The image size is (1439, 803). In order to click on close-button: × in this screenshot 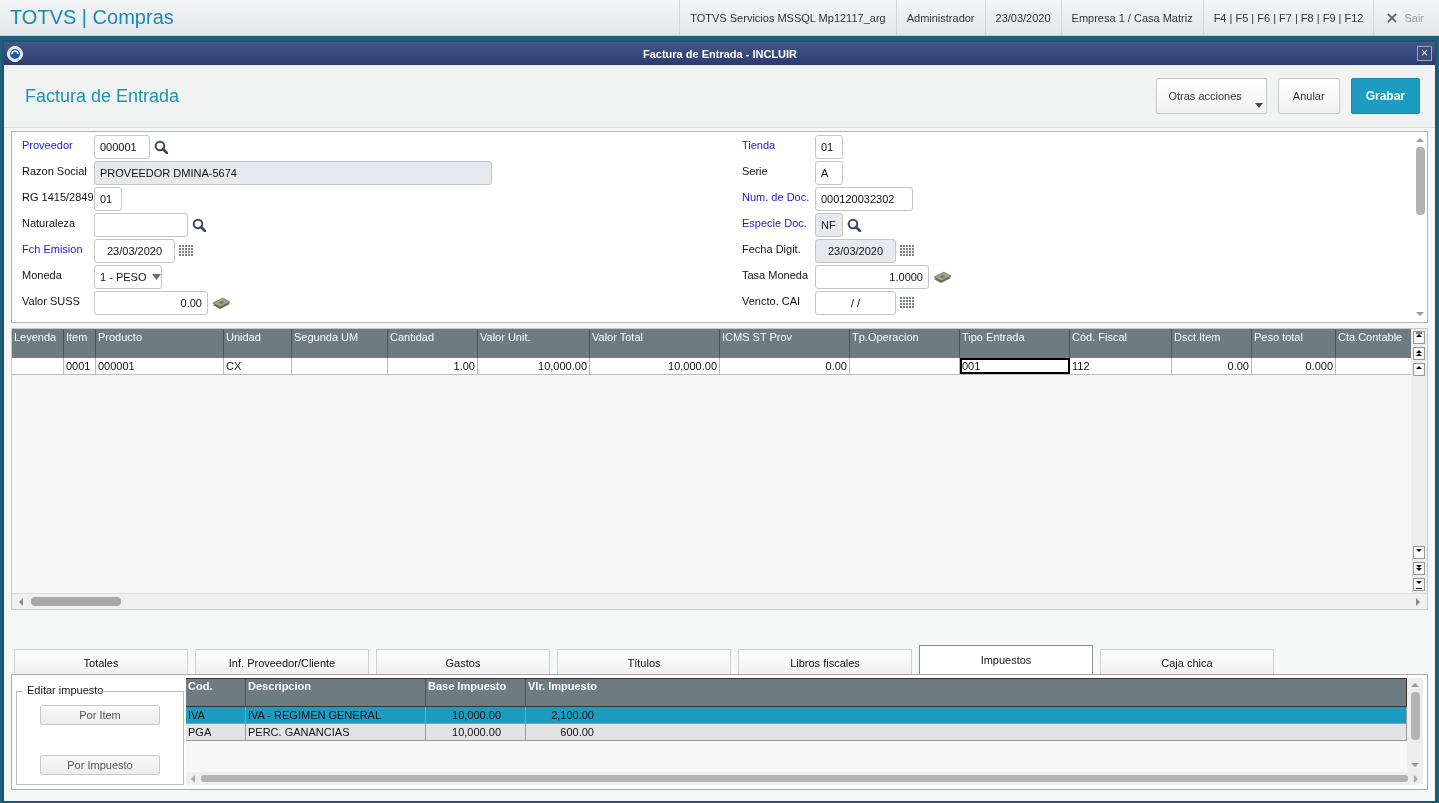, I will do `click(1424, 53)`.